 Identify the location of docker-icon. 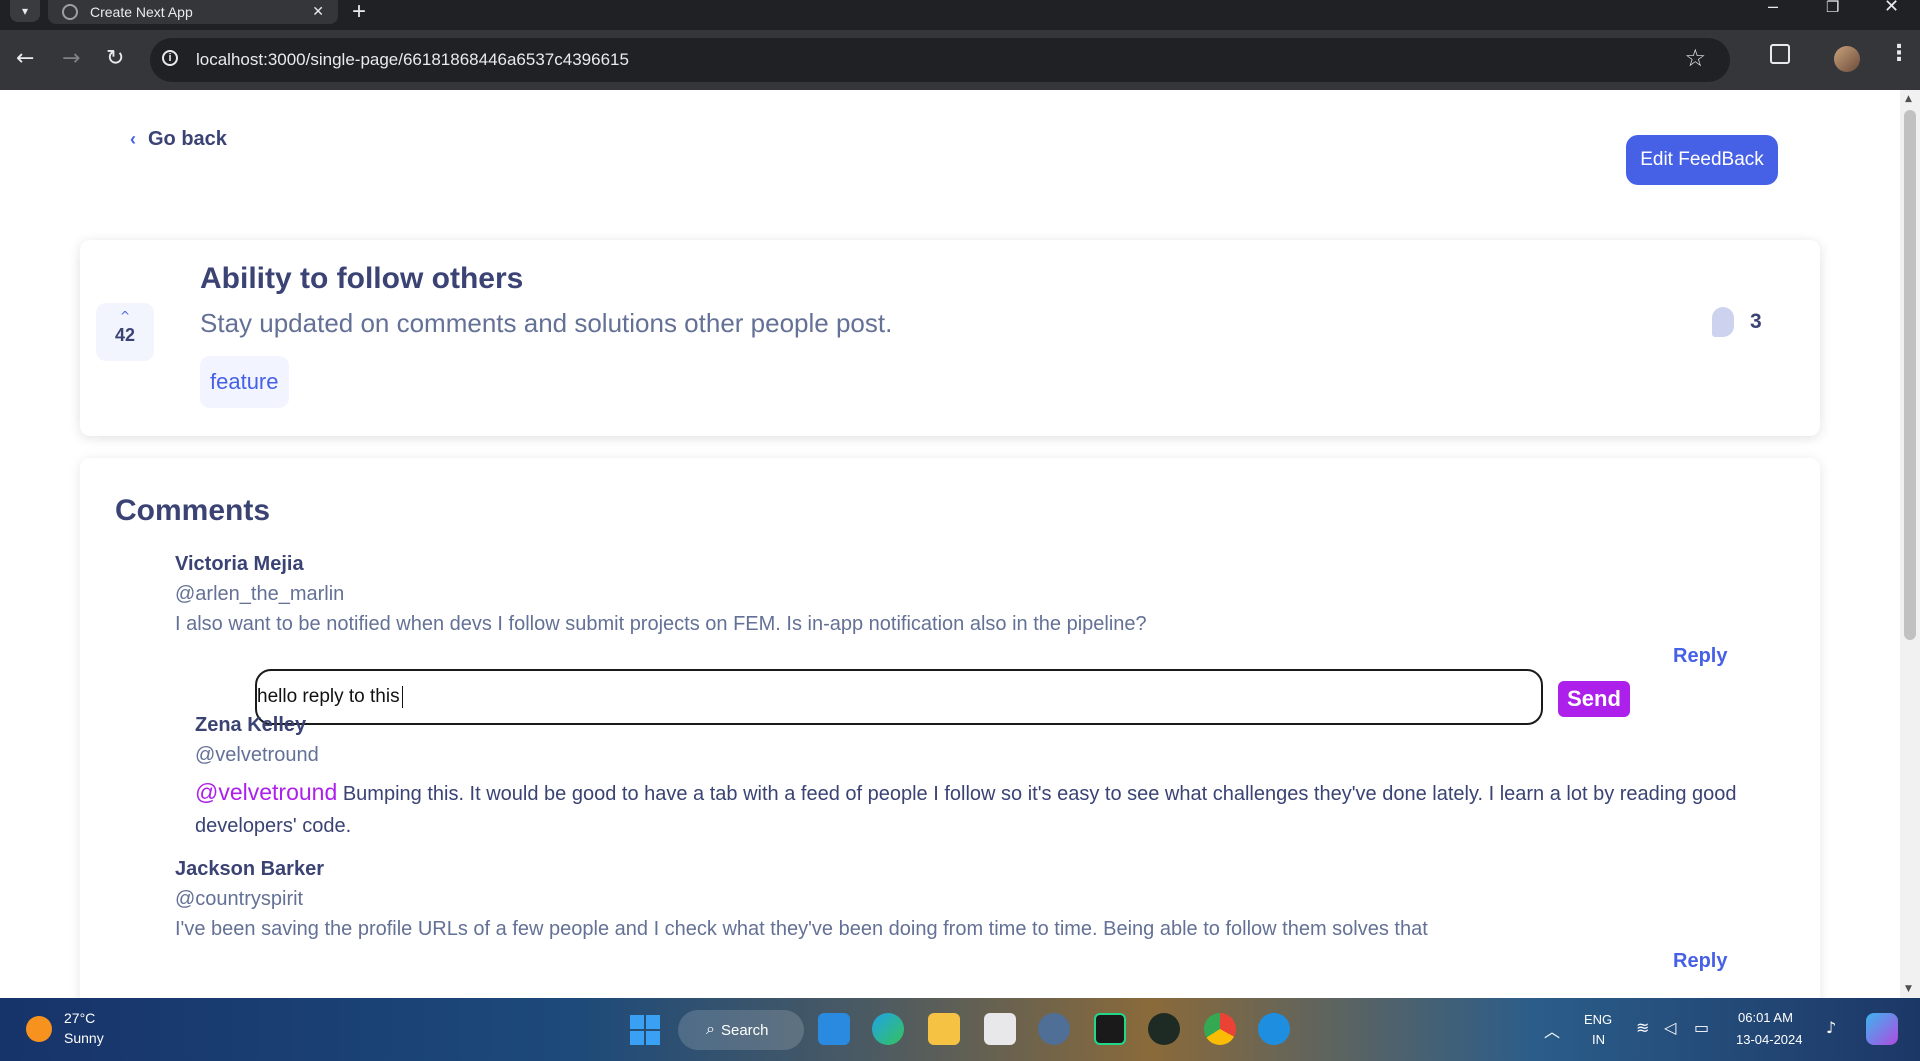
(1274, 1029).